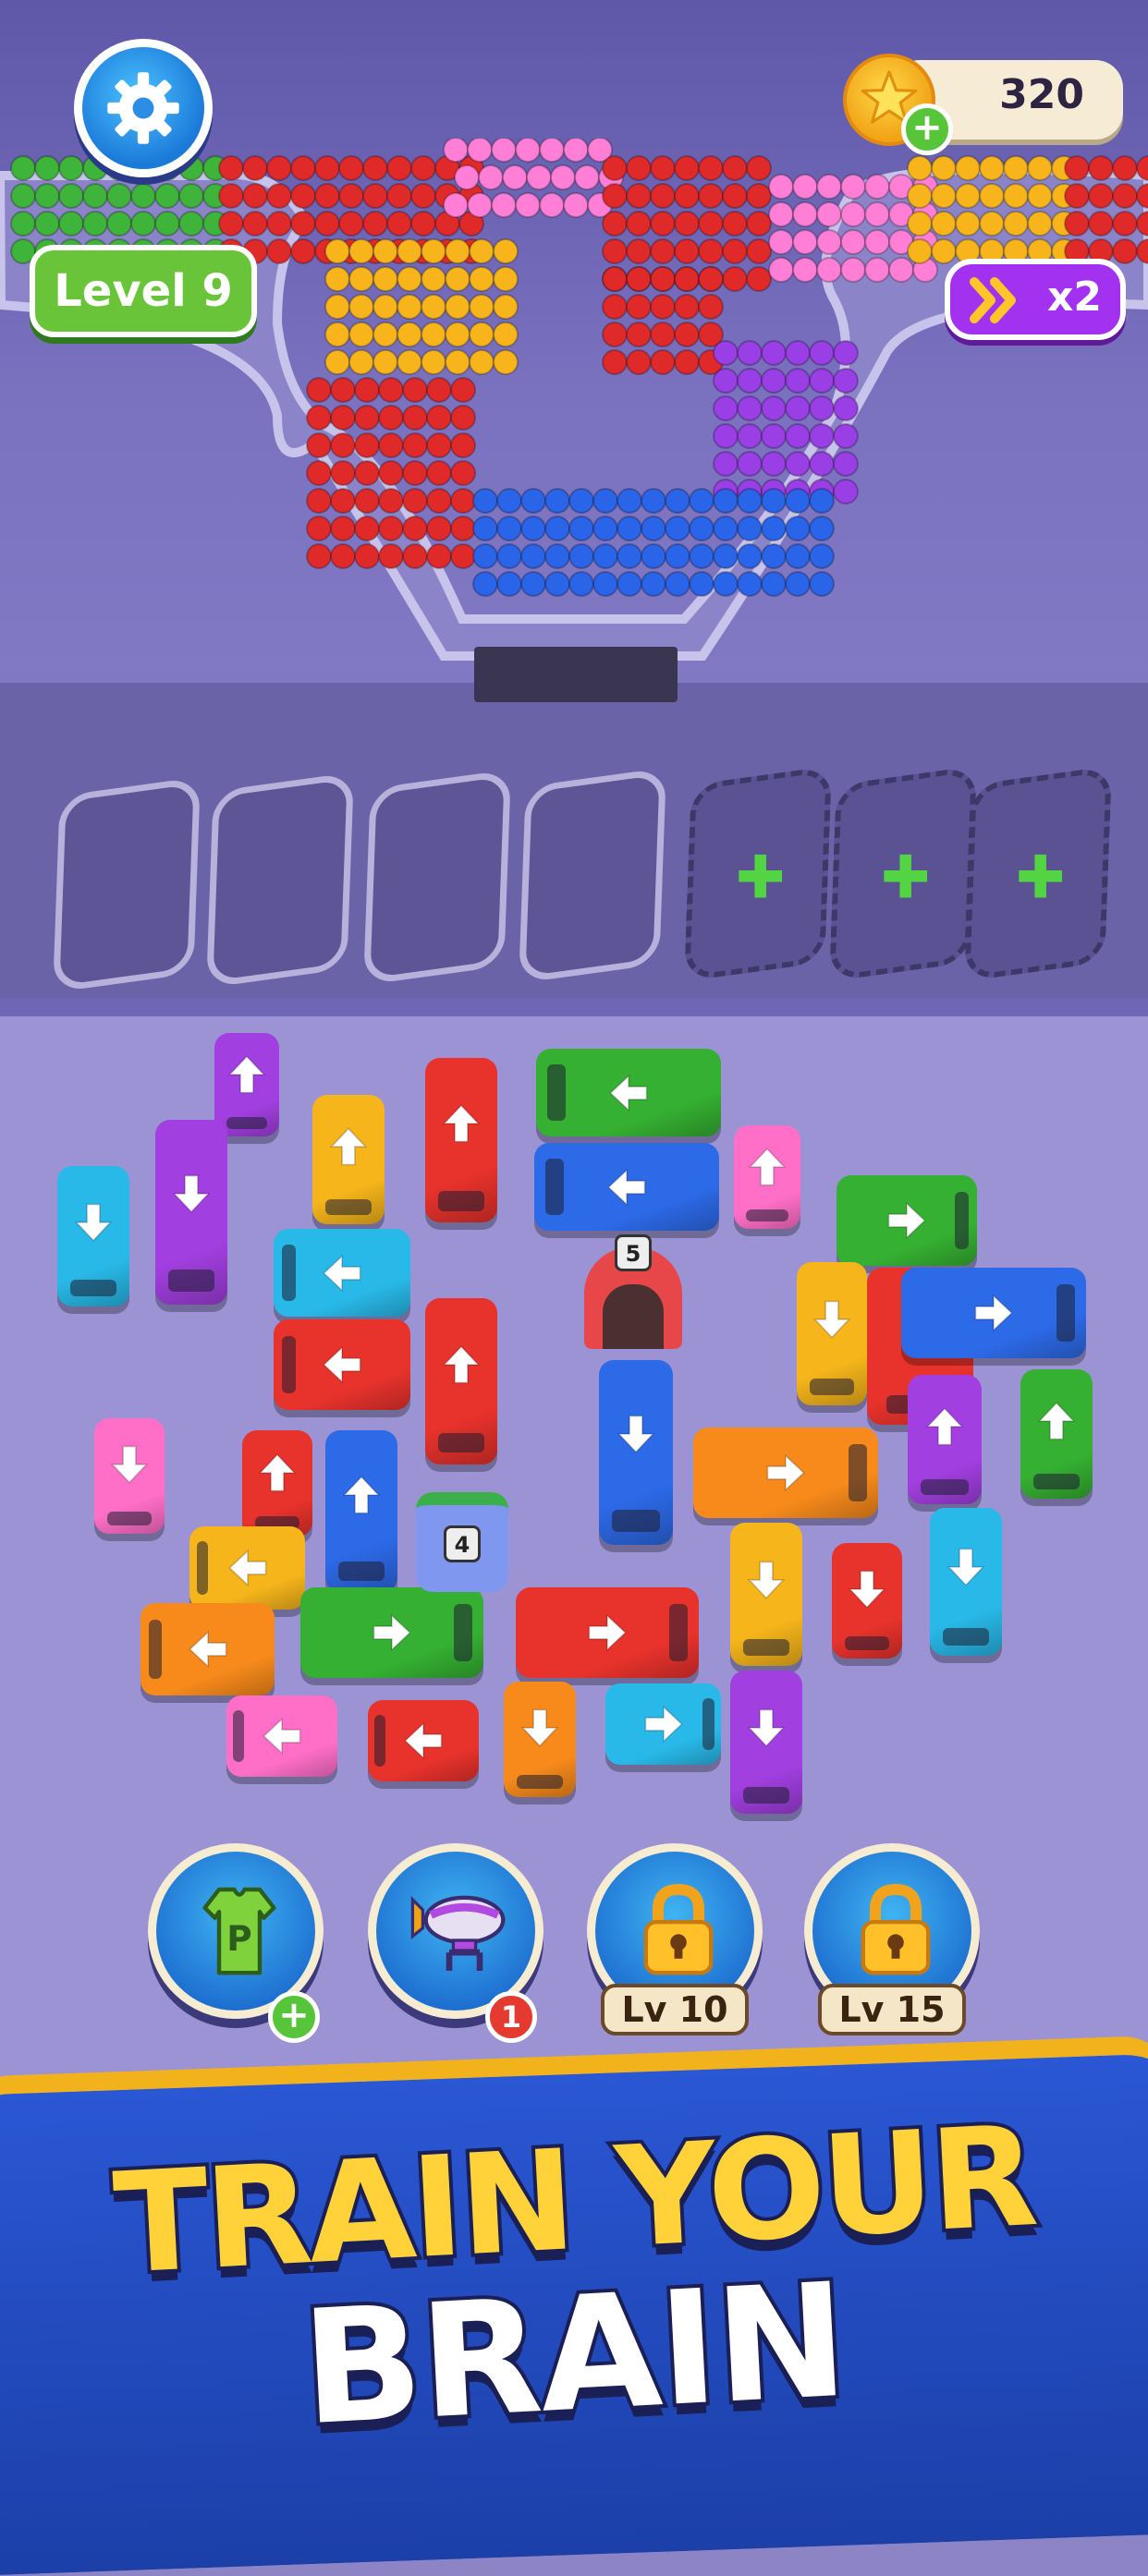 The image size is (1148, 2576). Describe the element at coordinates (437, 877) in the screenshot. I see `parking-slot` at that location.